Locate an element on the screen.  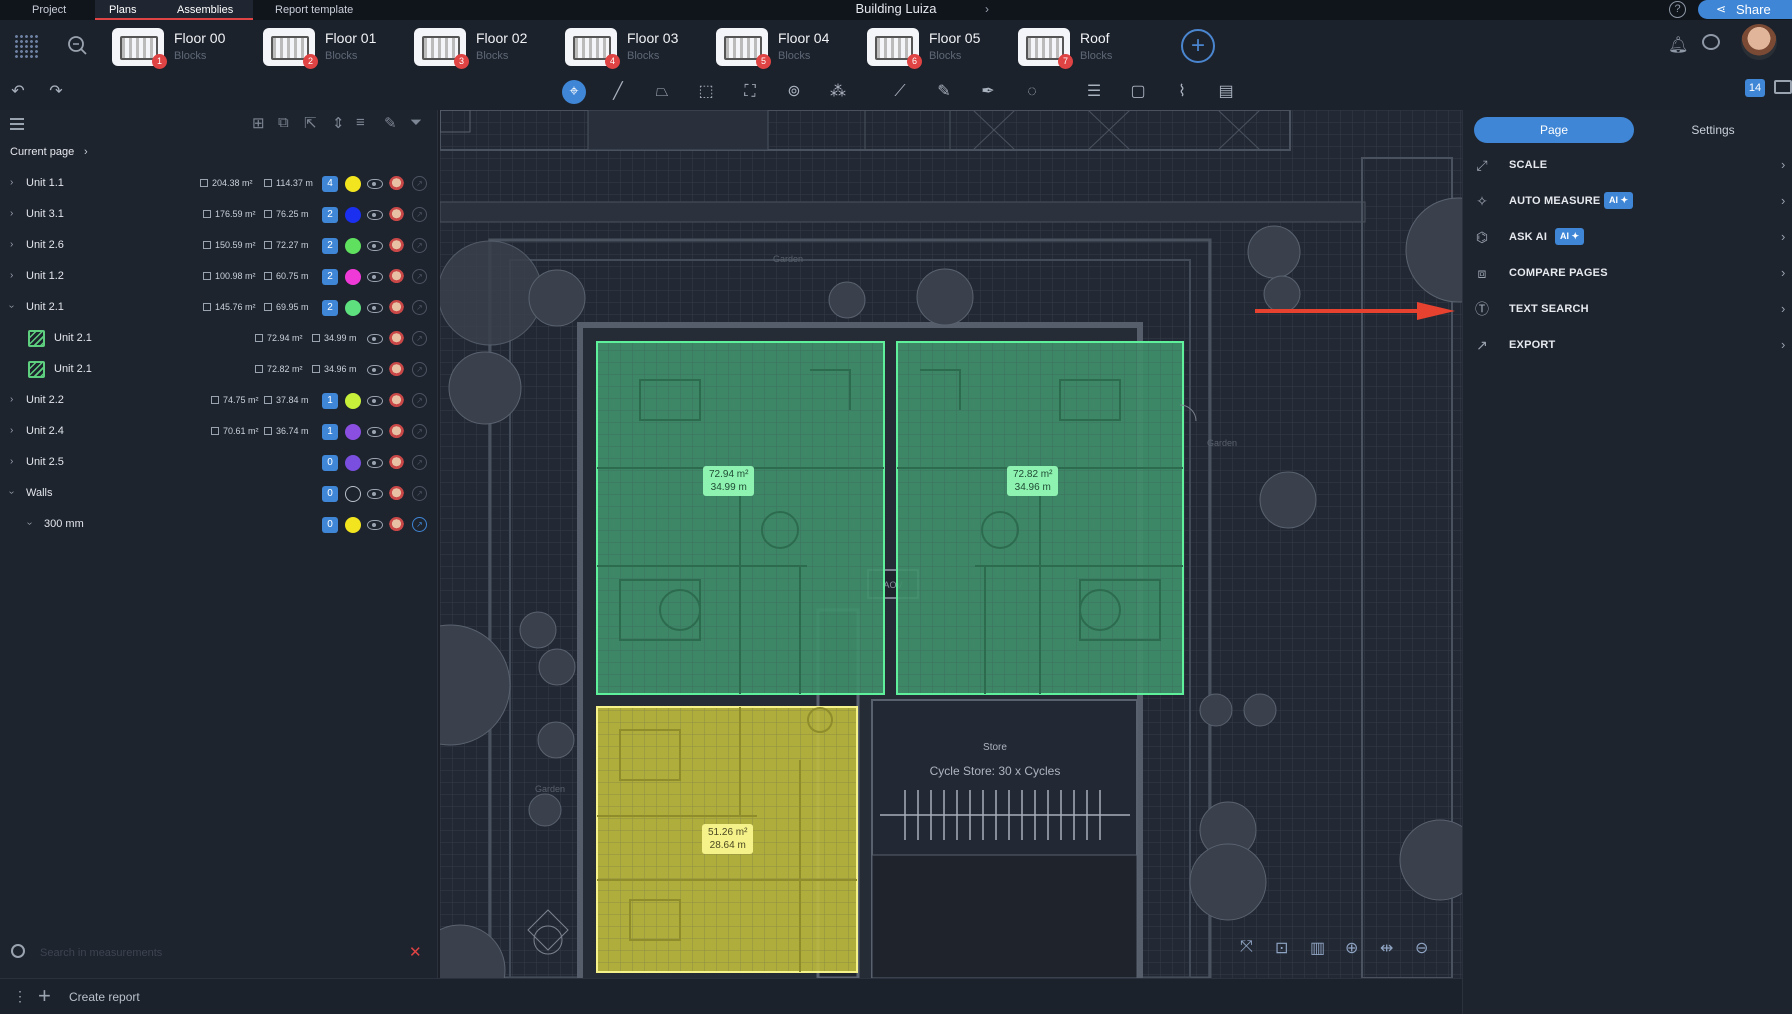
select-tool-icon: ⌖ is located at coordinates (574, 92).